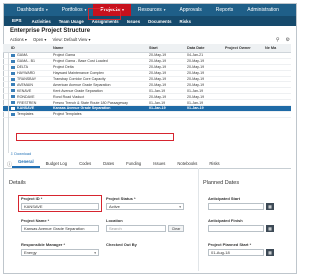  I want to click on name-cell-text: Kent Avenue Grade Separation, so click(78, 90).